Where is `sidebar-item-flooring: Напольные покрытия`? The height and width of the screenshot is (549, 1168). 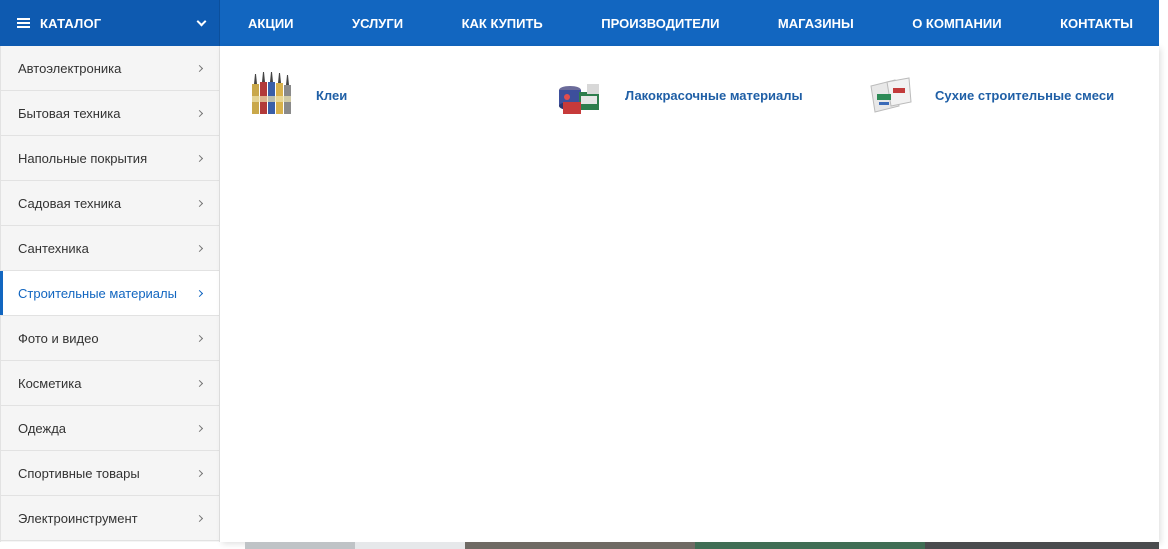 sidebar-item-flooring: Напольные покрытия is located at coordinates (110, 158).